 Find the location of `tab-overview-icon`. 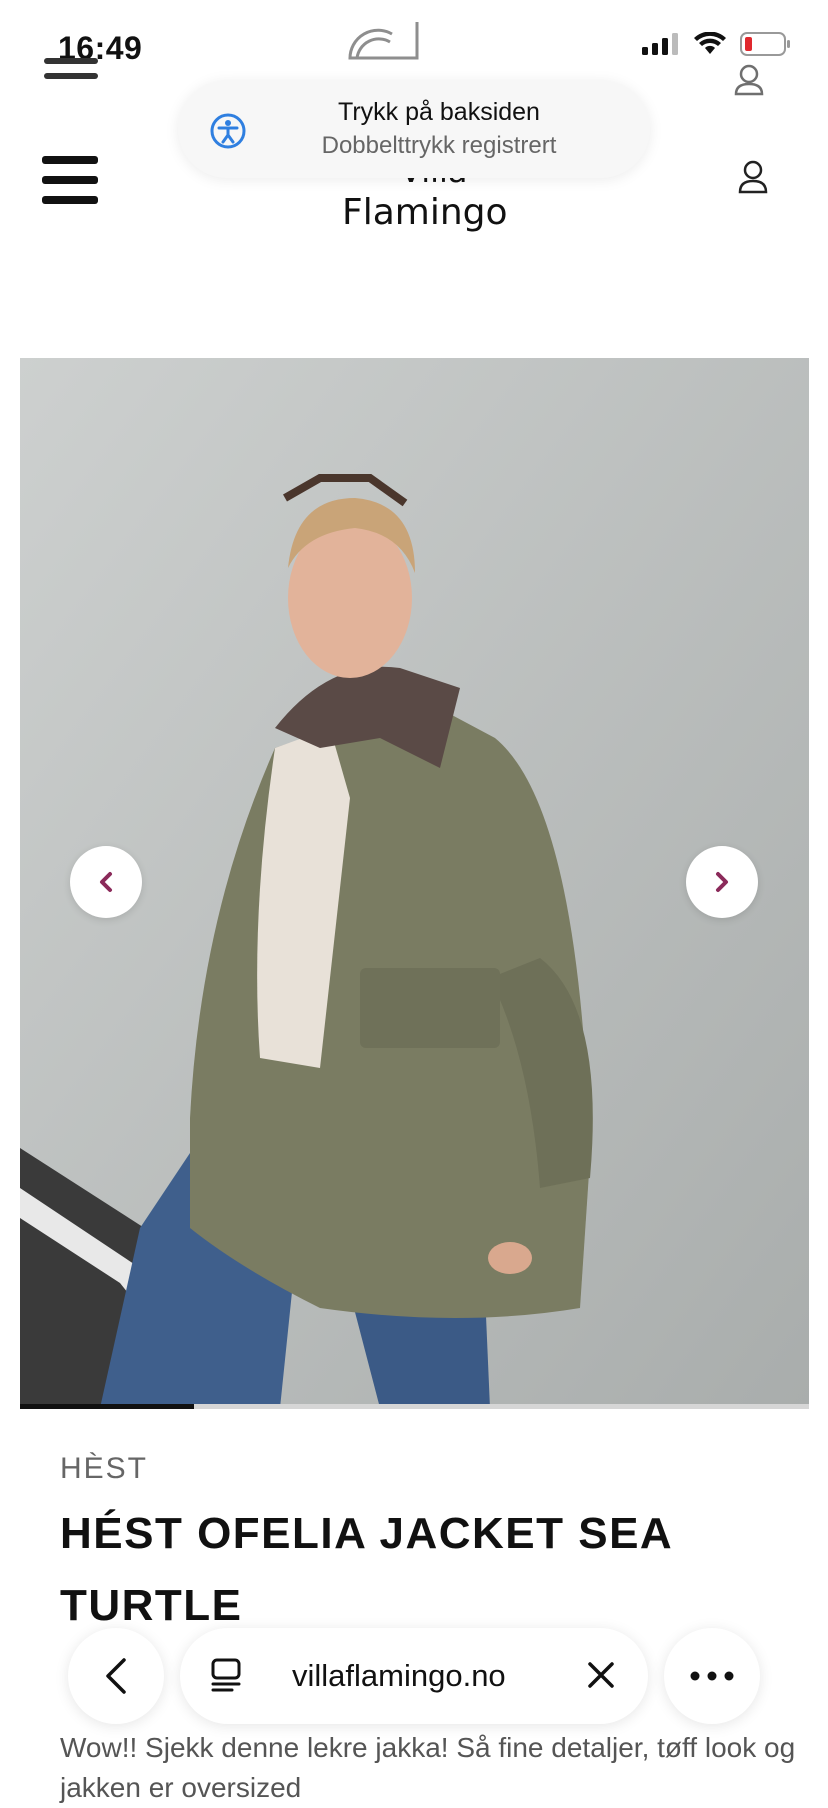

tab-overview-icon is located at coordinates (226, 1675).